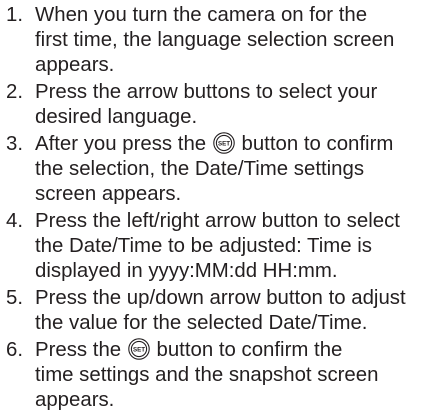 This screenshot has height=416, width=429. What do you see at coordinates (15, 298) in the screenshot?
I see `step-number: 5.` at bounding box center [15, 298].